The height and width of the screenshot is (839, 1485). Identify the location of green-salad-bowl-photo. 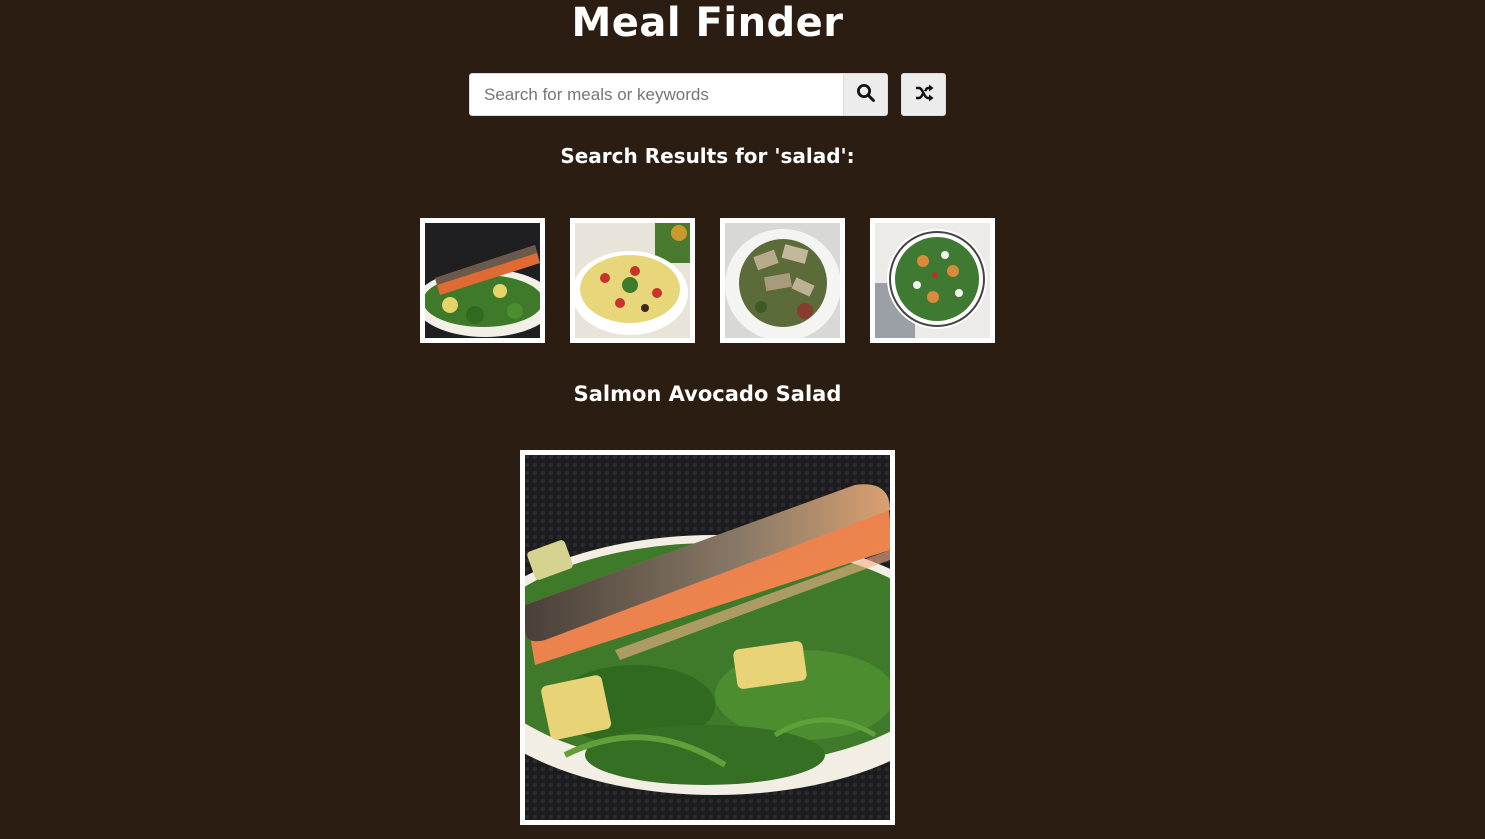
(932, 280).